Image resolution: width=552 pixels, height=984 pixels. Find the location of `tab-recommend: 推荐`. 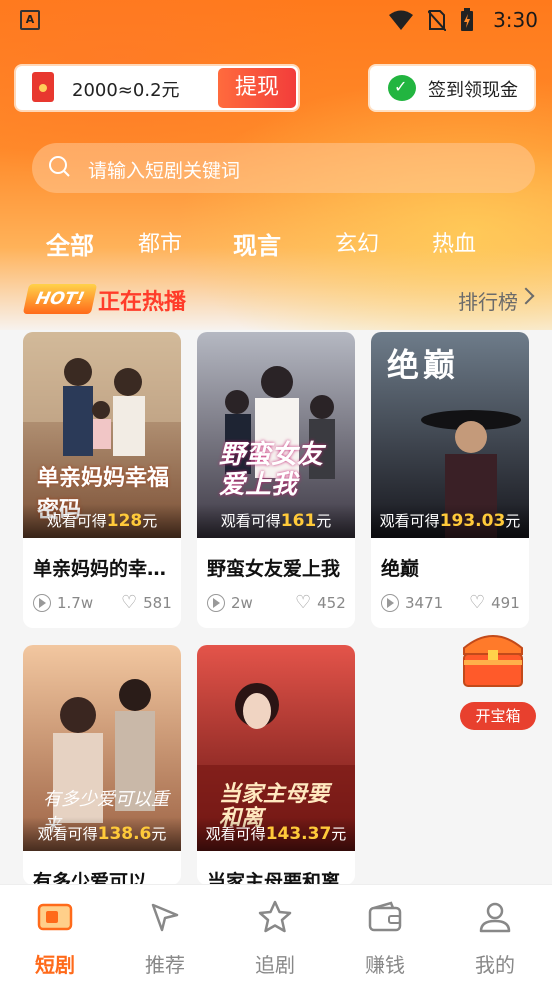

tab-recommend: 推荐 is located at coordinates (165, 938).